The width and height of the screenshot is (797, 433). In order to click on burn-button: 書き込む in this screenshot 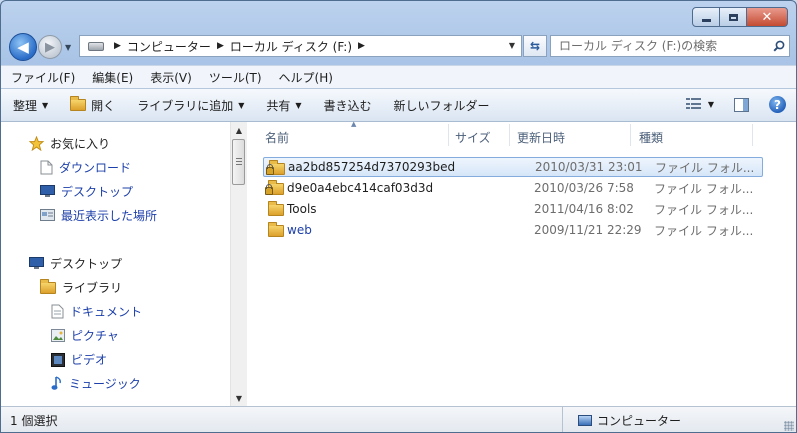, I will do `click(348, 105)`.